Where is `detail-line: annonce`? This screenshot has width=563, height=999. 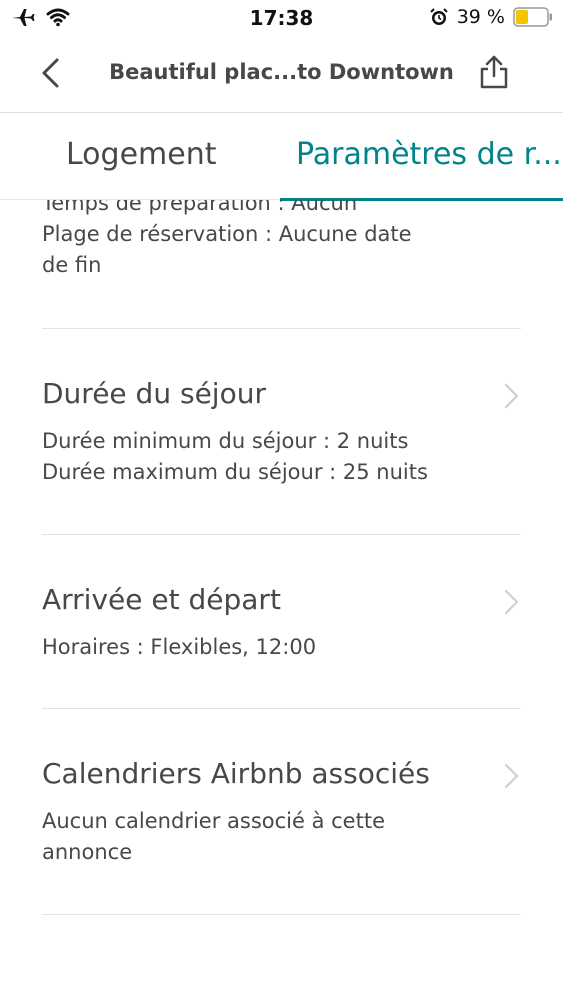
detail-line: annonce is located at coordinates (87, 852).